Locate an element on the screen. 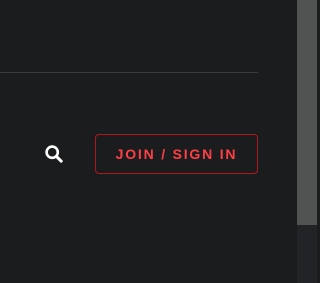 This screenshot has width=320, height=283. scrollbar-thumb is located at coordinates (307, 112).